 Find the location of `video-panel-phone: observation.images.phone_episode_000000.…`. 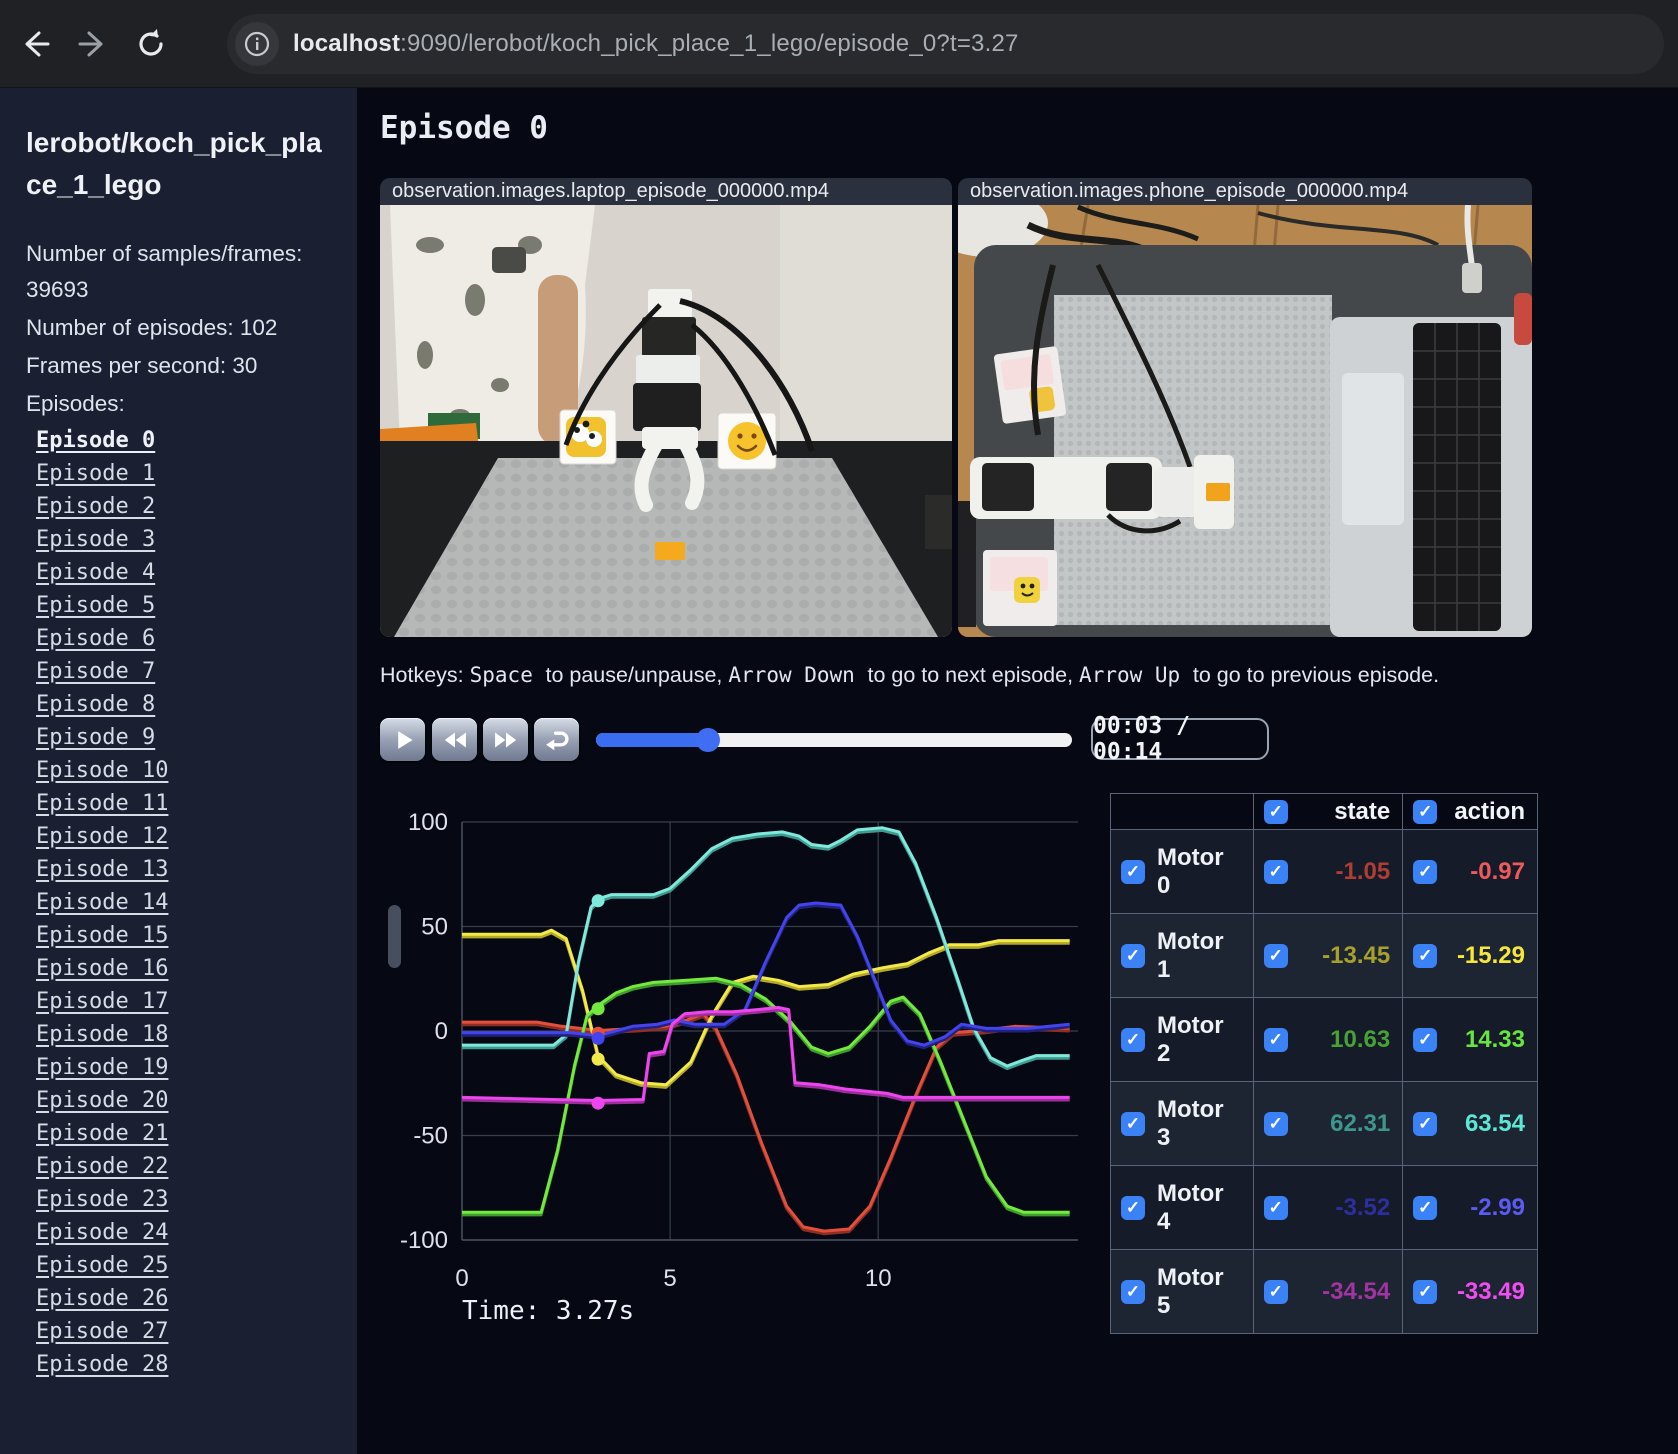

video-panel-phone: observation.images.phone_episode_000000.… is located at coordinates (1245, 407).